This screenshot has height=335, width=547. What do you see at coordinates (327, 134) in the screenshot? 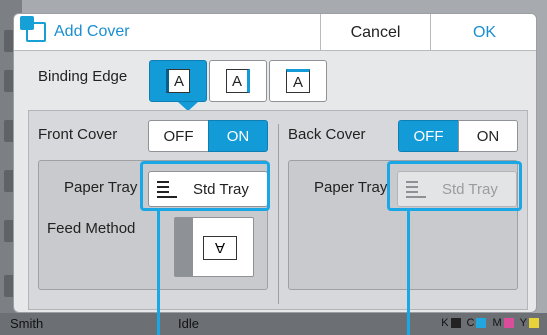
I see `back-cover-label: Back Cover` at bounding box center [327, 134].